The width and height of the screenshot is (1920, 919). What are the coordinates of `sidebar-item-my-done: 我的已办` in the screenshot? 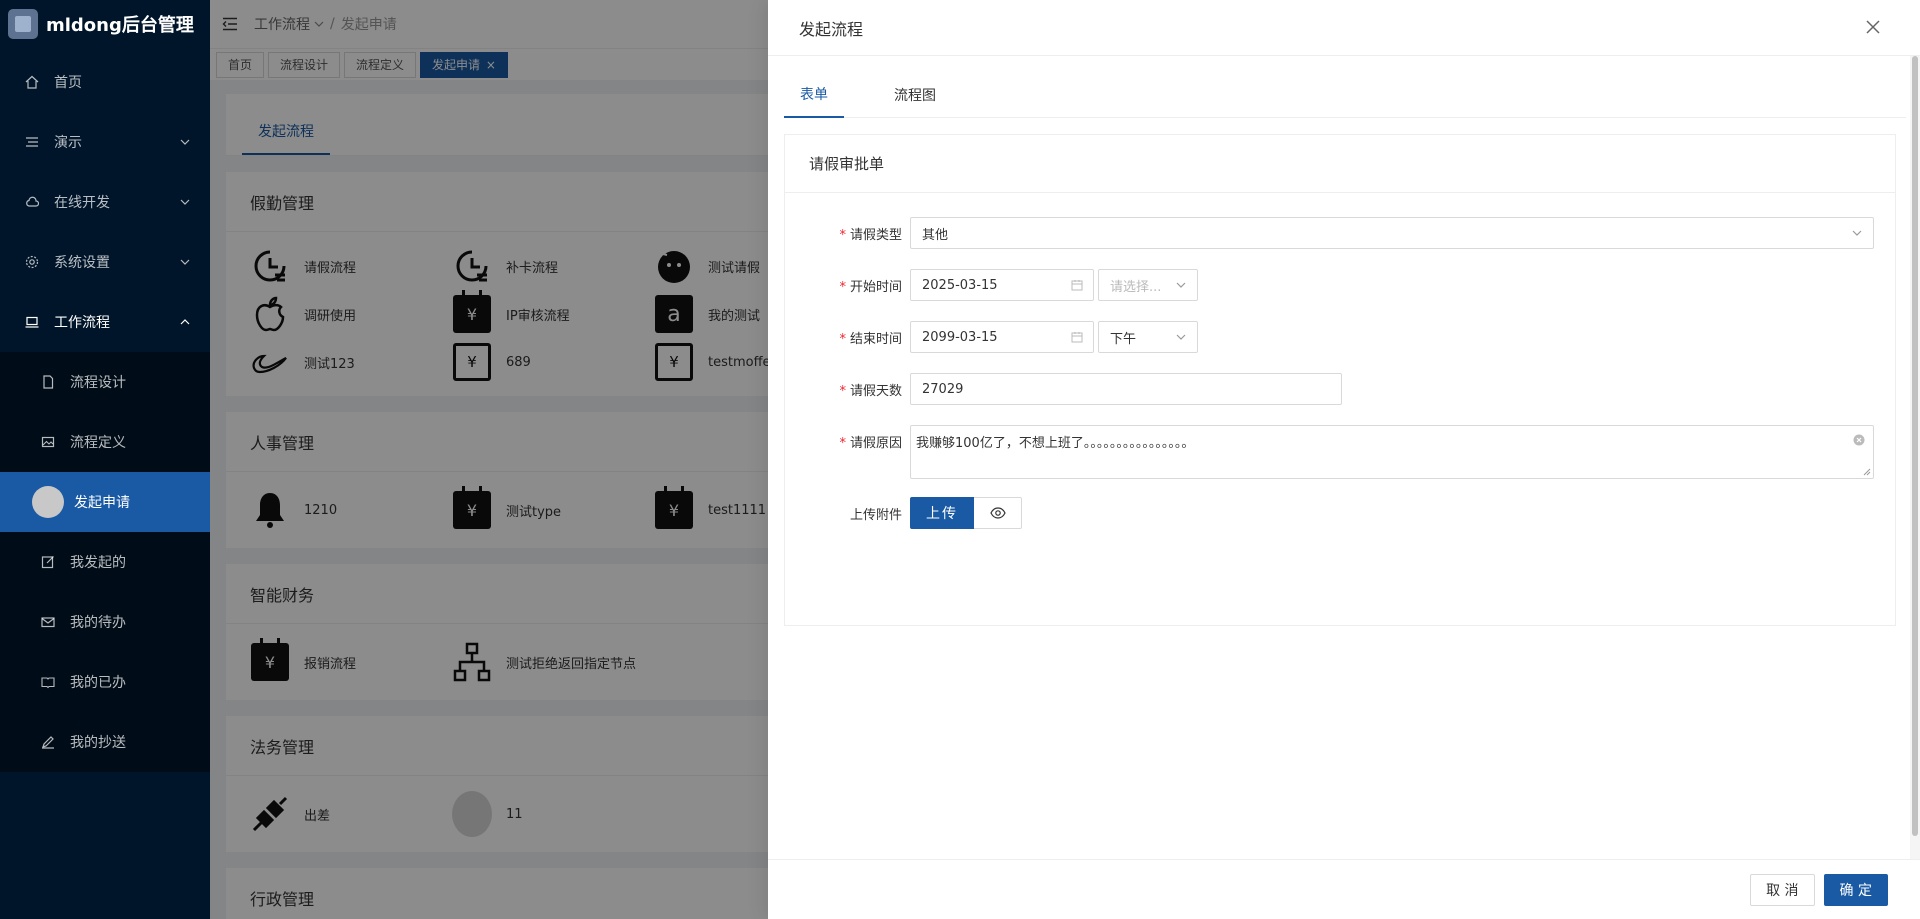 It's located at (105, 682).